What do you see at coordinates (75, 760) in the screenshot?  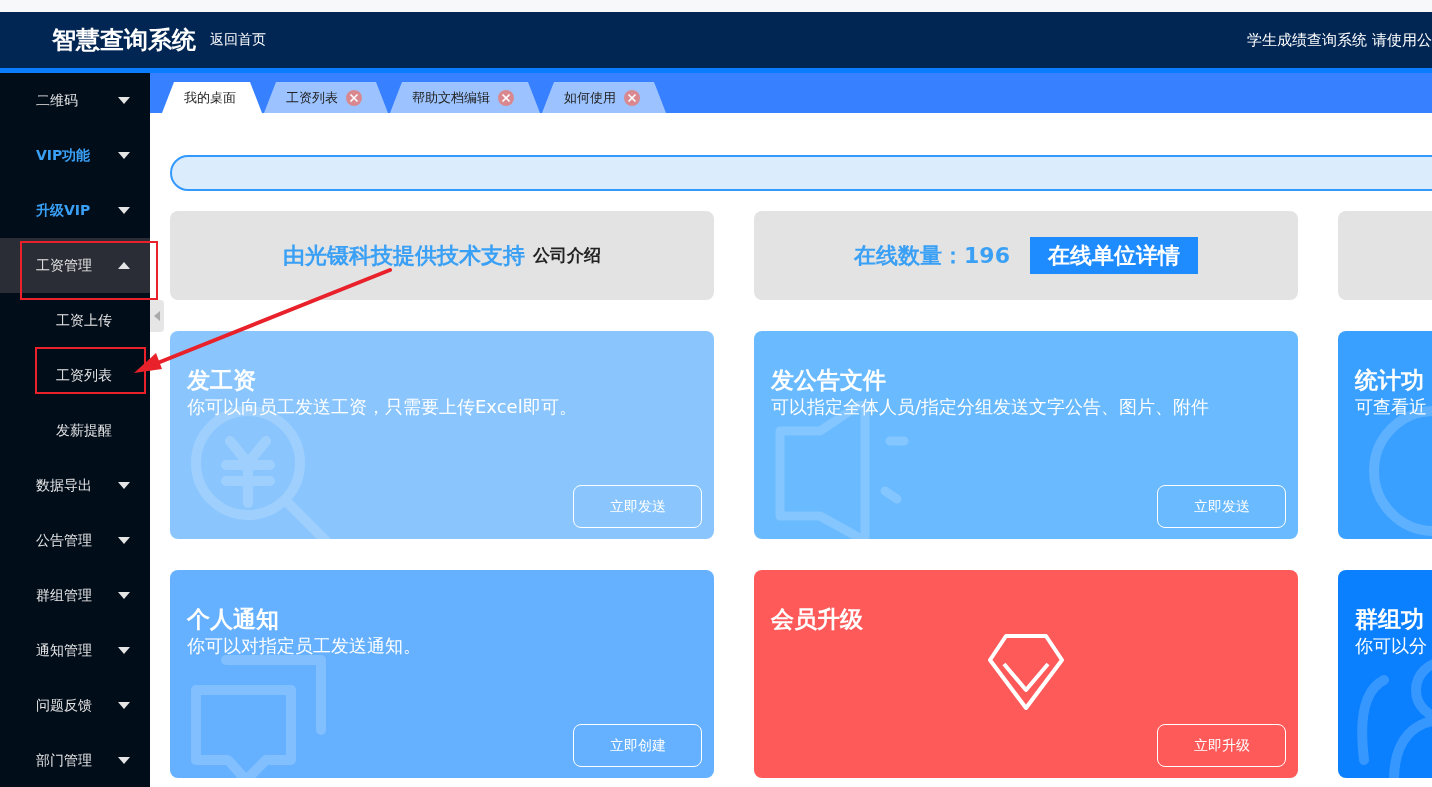 I see `sidebar-item: 部门管理` at bounding box center [75, 760].